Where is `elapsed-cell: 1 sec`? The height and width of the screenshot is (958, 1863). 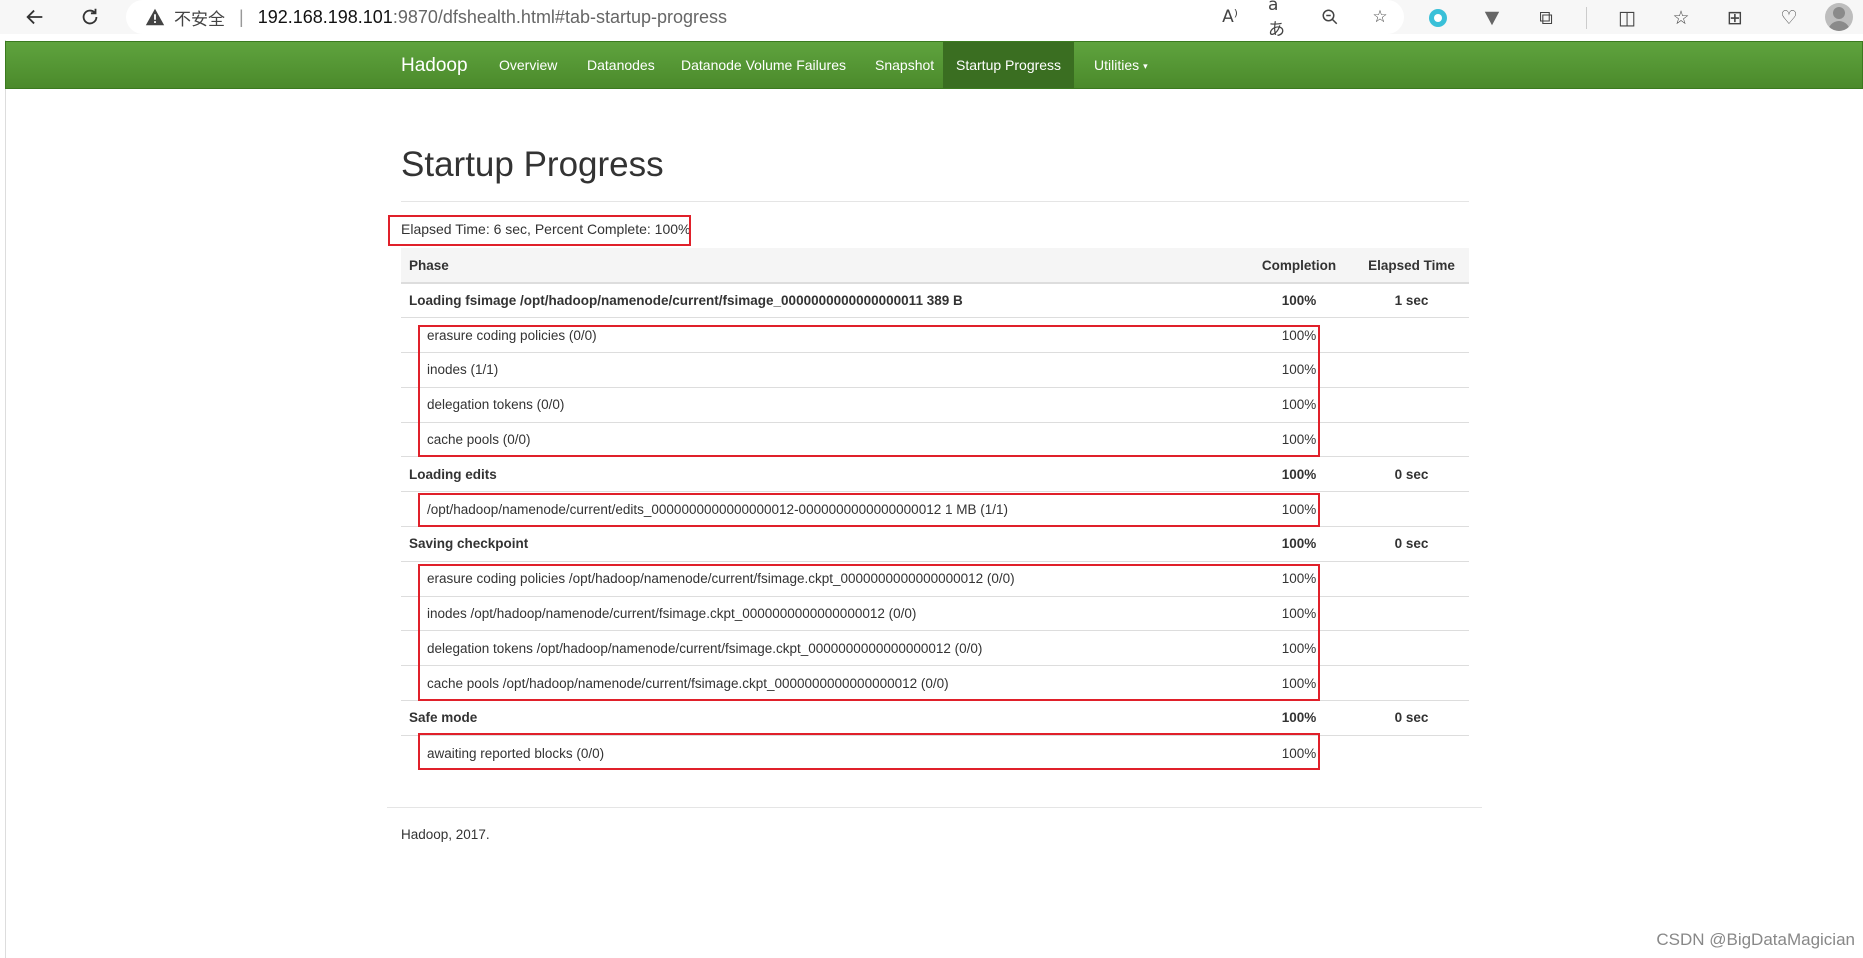
elapsed-cell: 1 sec is located at coordinates (1411, 300).